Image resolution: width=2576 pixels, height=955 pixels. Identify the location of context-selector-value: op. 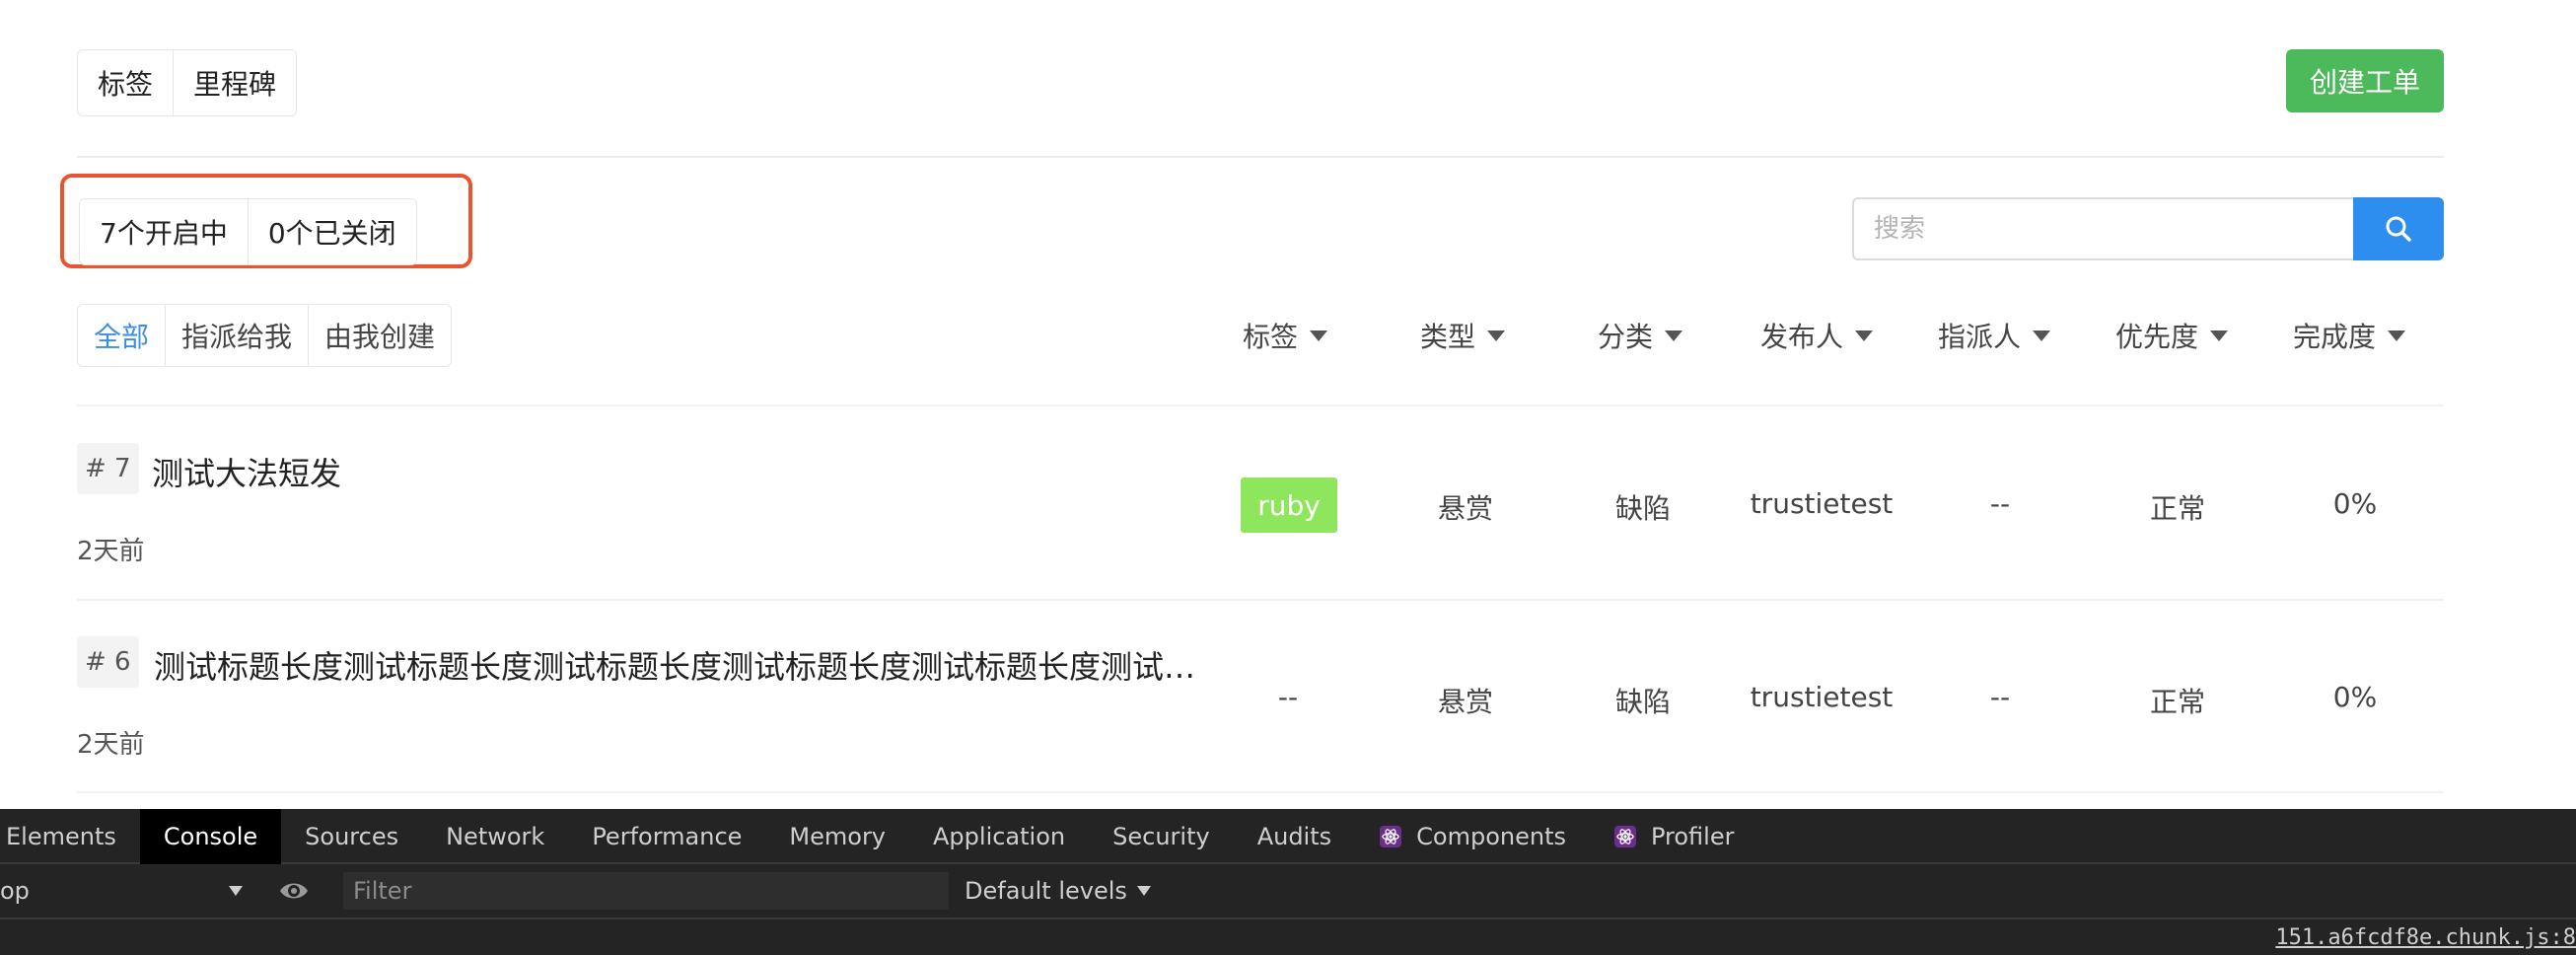
(15, 891).